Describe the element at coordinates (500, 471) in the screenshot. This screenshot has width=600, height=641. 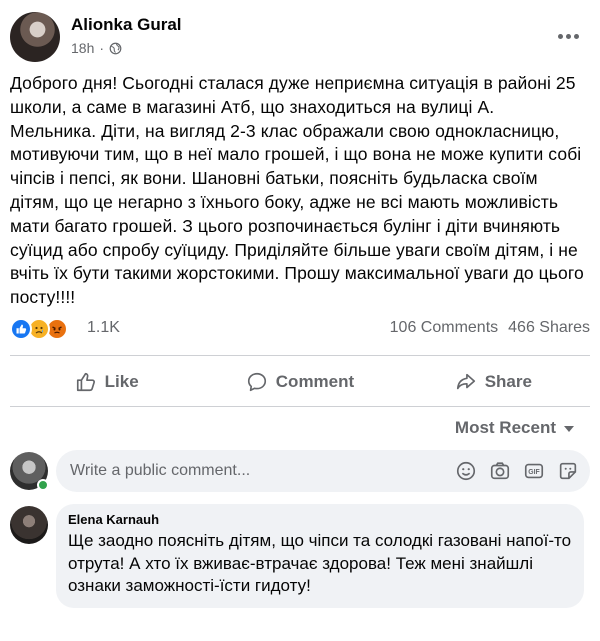
I see `camera-icon` at that location.